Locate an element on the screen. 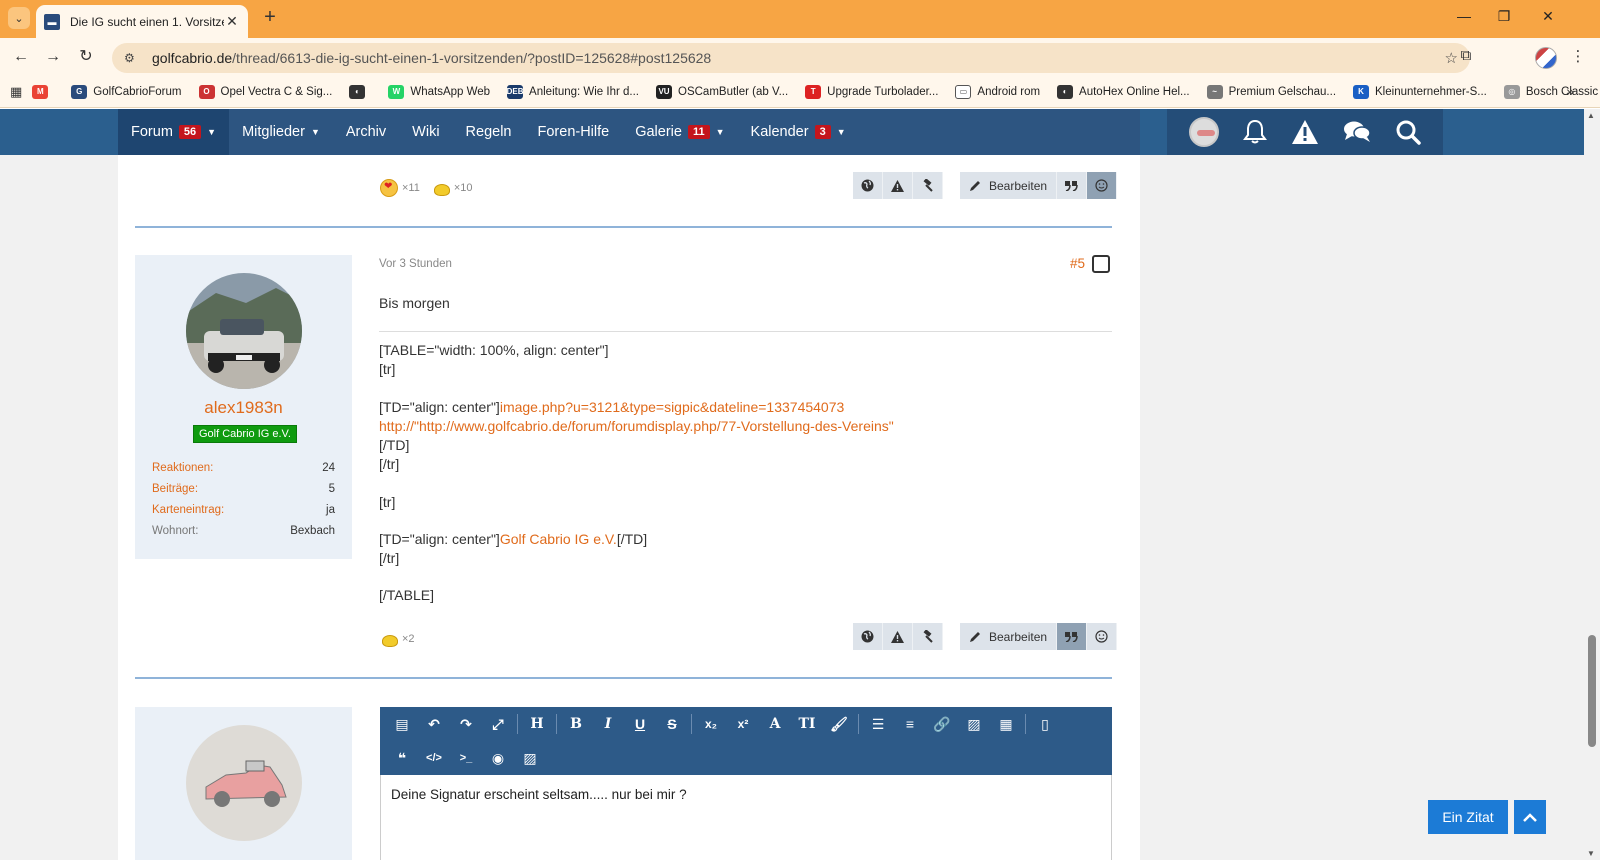 This screenshot has height=860, width=1600. bookmark-item: ▭ Android rom is located at coordinates (997, 91).